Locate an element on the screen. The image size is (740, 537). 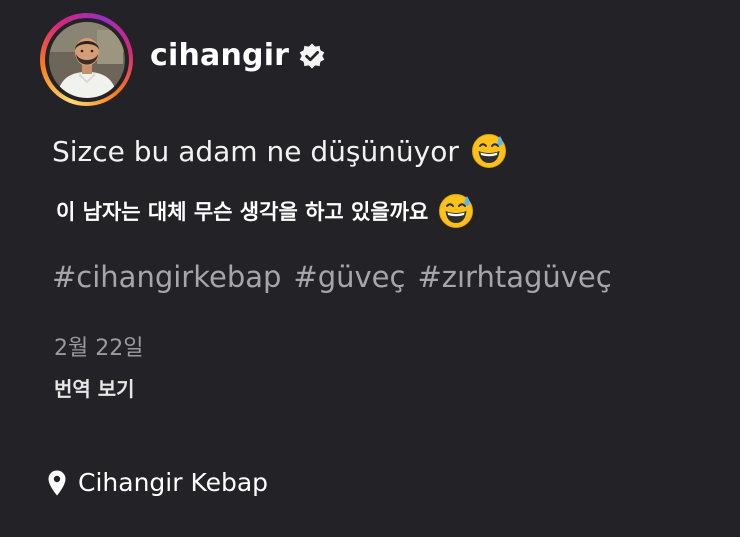
caption-text: Sizce bu adam ne düşünüyor is located at coordinates (255, 151).